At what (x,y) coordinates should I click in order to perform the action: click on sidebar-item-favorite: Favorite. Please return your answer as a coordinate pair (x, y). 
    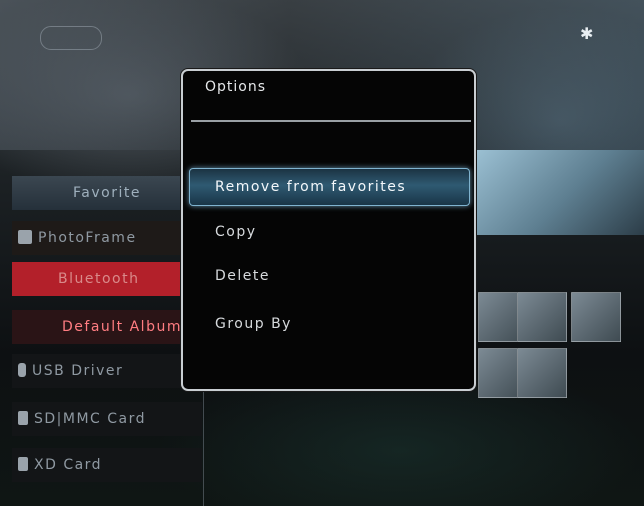
    Looking at the image, I should click on (107, 193).